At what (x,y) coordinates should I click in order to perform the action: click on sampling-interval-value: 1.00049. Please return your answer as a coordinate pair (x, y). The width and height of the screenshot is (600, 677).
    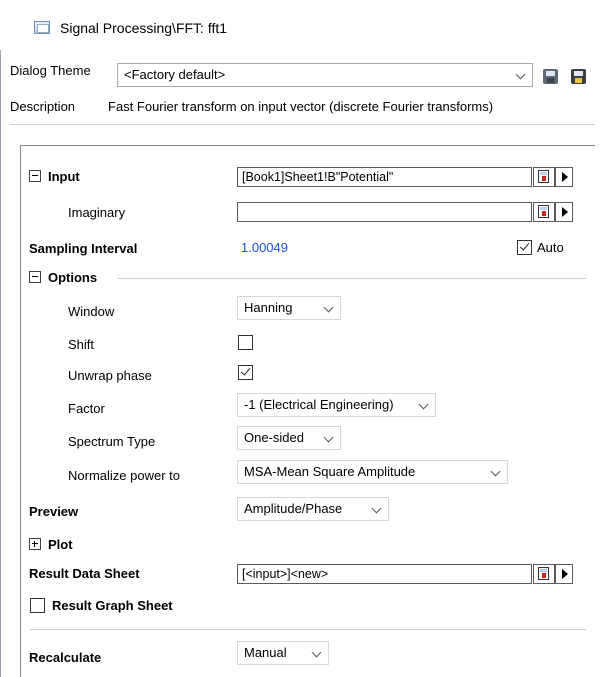
    Looking at the image, I should click on (264, 247).